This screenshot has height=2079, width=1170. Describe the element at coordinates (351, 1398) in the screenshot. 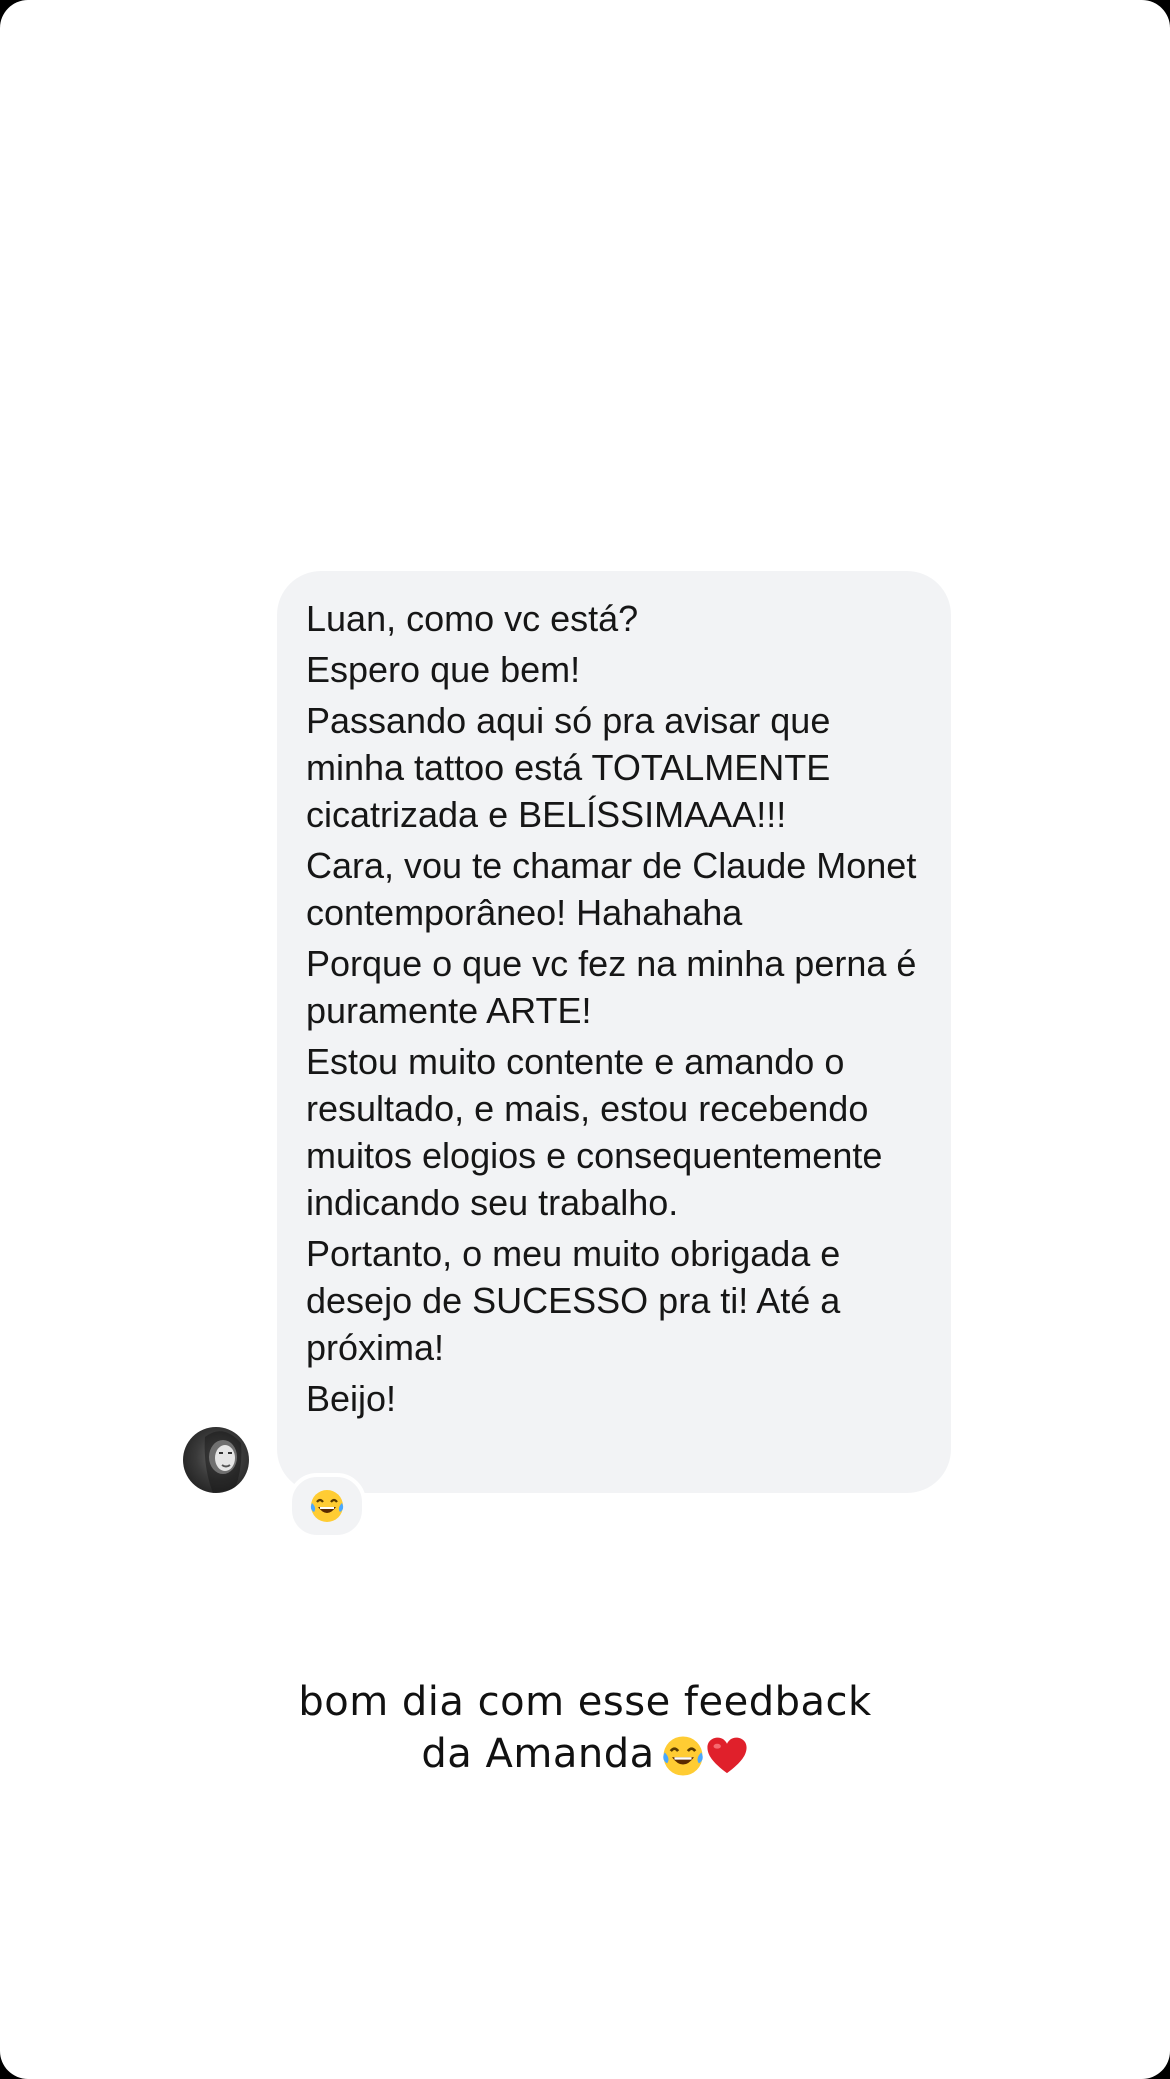

I see `message-line: Beijo!` at that location.